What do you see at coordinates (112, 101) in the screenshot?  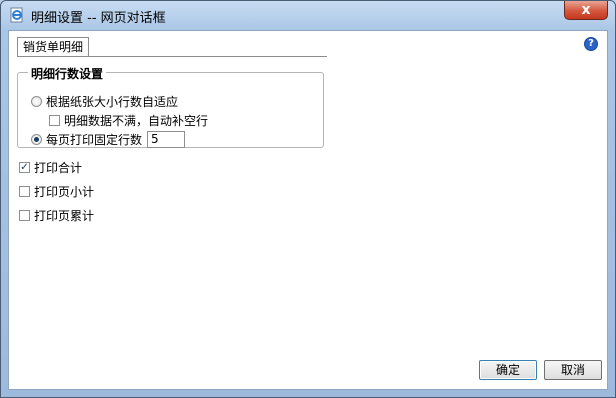 I see `auto-fit-label: 根据纸张大小行数自适应` at bounding box center [112, 101].